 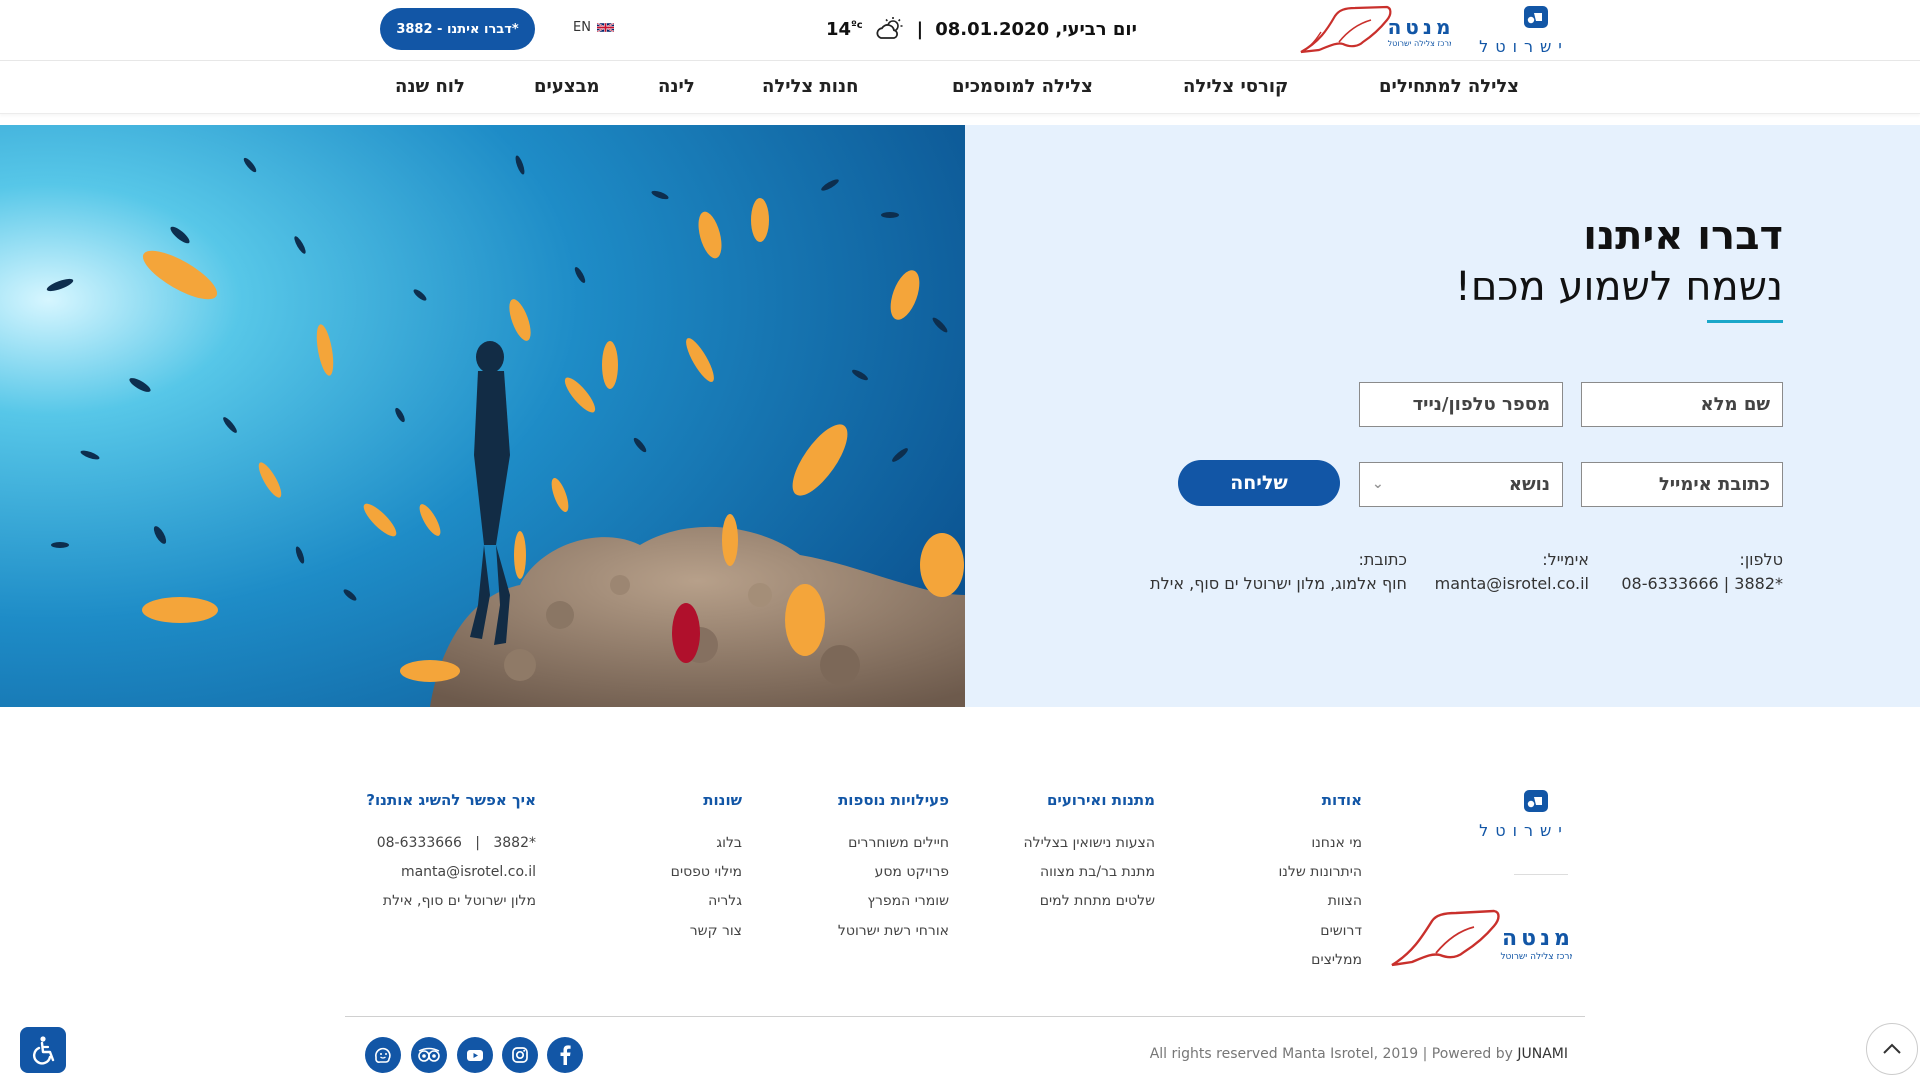 What do you see at coordinates (1036, 29) in the screenshot?
I see `current-date: יום רביעי, 08.01.2020` at bounding box center [1036, 29].